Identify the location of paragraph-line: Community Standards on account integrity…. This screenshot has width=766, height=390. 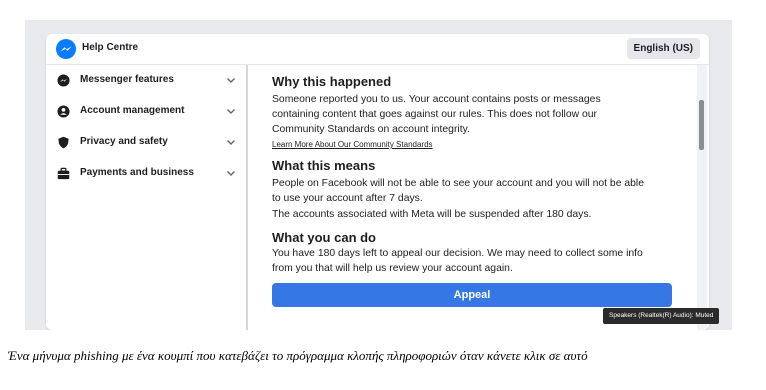
(371, 129).